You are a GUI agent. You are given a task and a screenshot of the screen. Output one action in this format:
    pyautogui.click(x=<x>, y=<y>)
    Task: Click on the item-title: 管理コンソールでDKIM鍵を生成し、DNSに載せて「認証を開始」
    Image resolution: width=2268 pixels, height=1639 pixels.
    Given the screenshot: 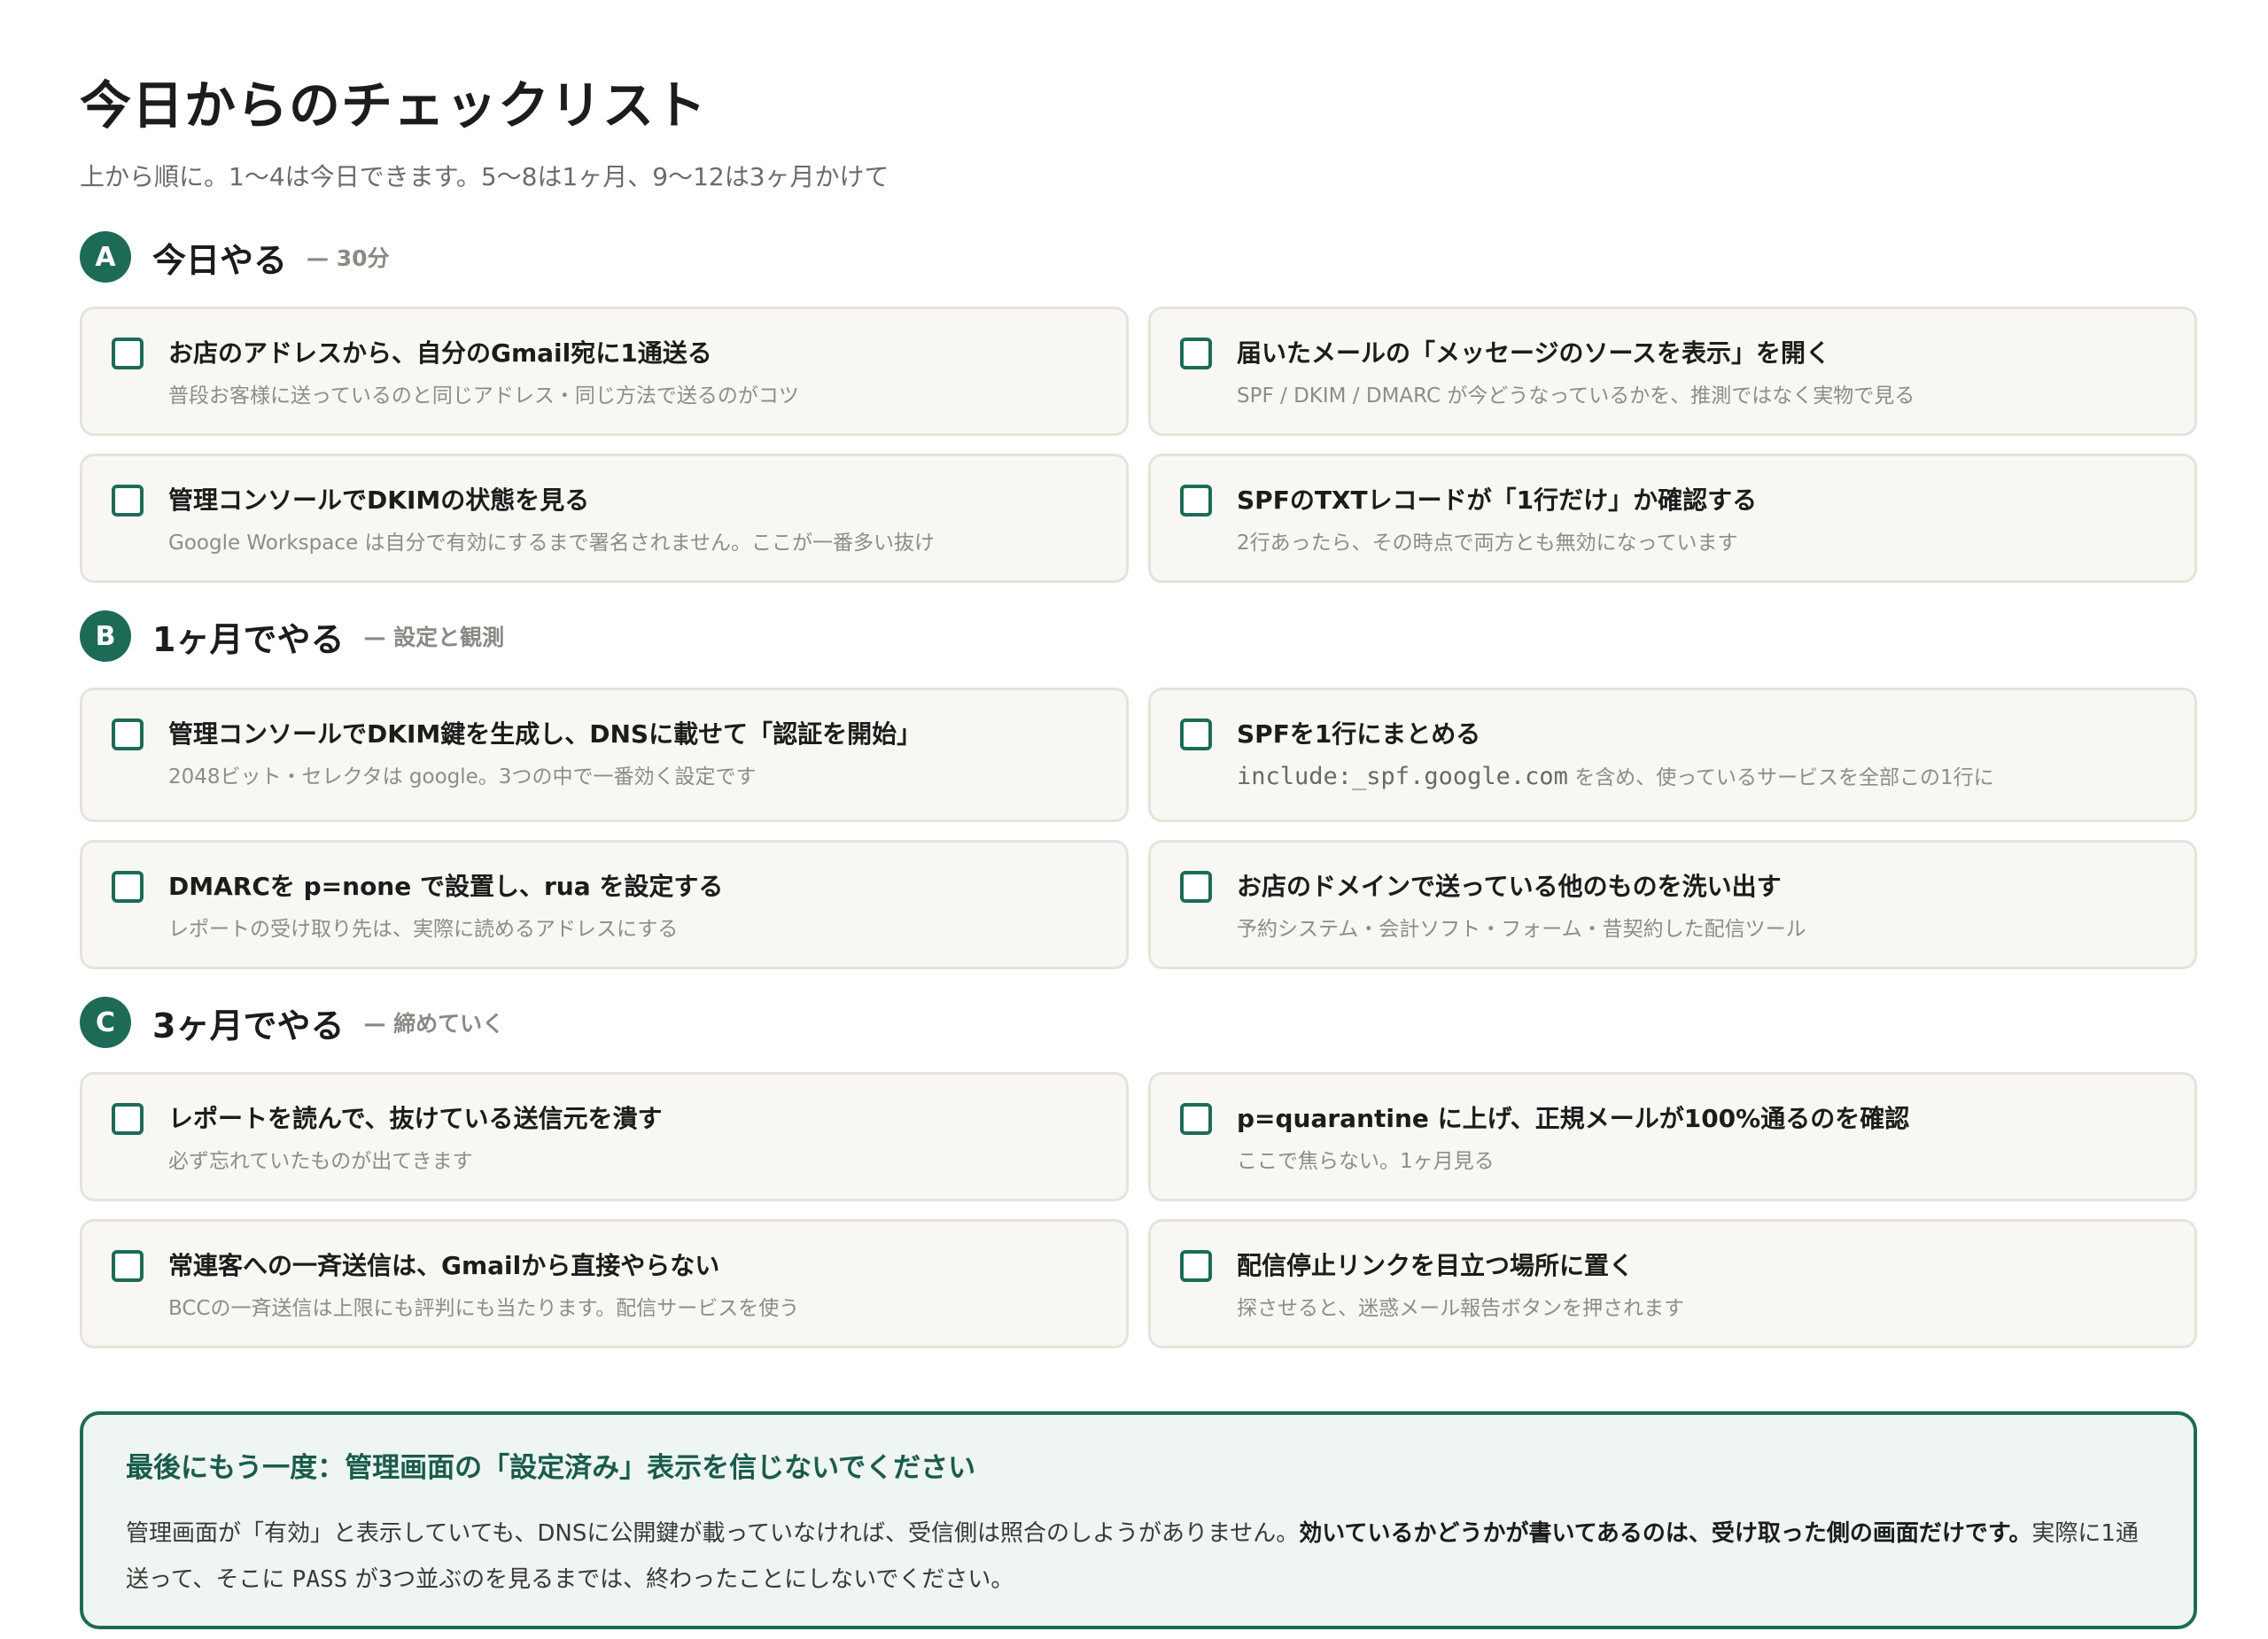 What is the action you would take?
    pyautogui.click(x=545, y=734)
    